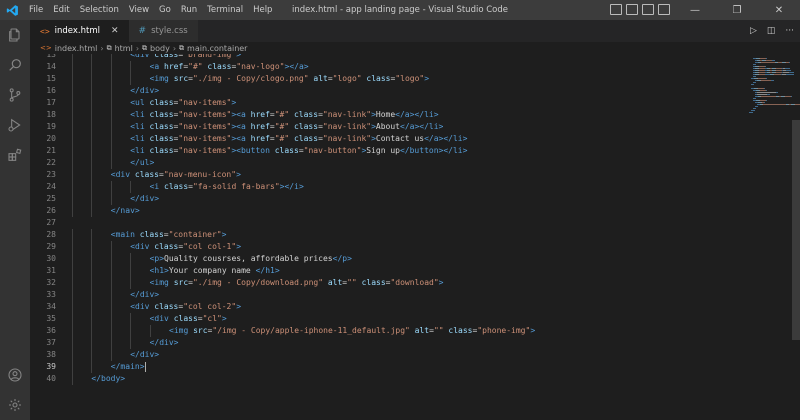  Describe the element at coordinates (212, 270) in the screenshot. I see `code-token: Your company name` at that location.